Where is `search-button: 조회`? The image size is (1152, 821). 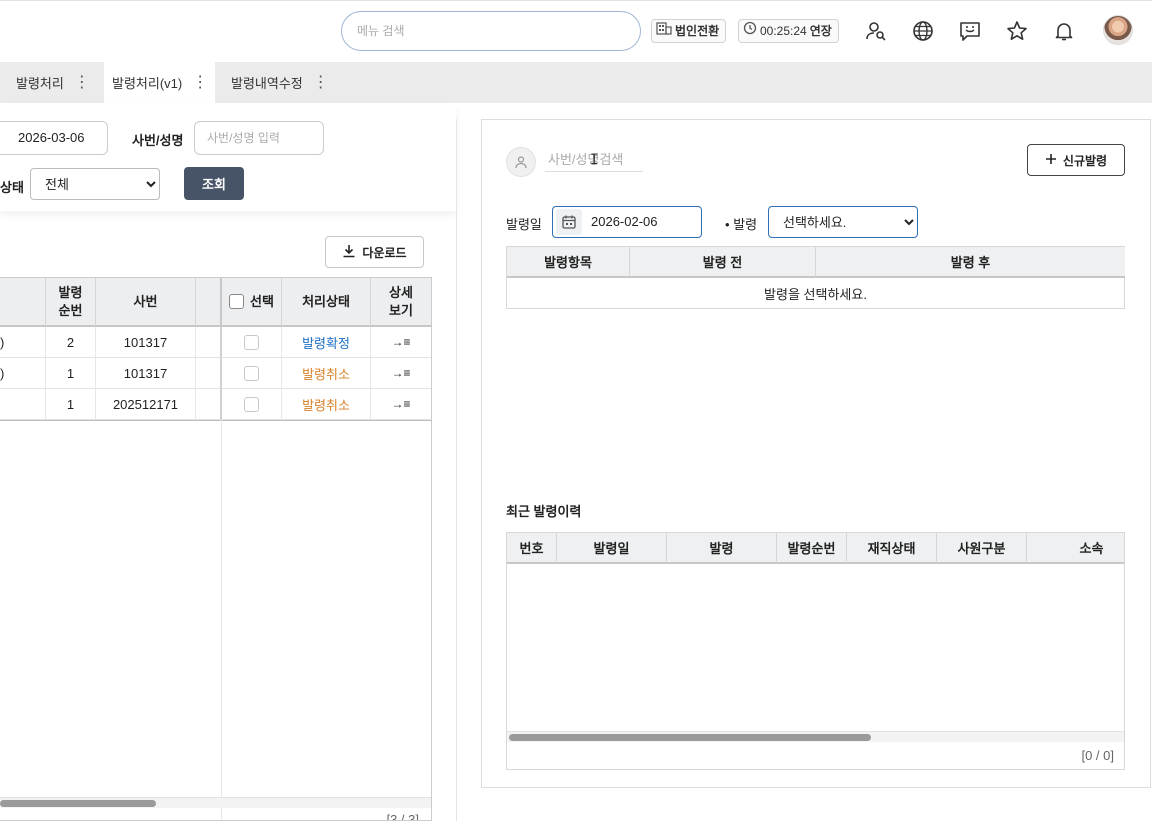 search-button: 조회 is located at coordinates (214, 183).